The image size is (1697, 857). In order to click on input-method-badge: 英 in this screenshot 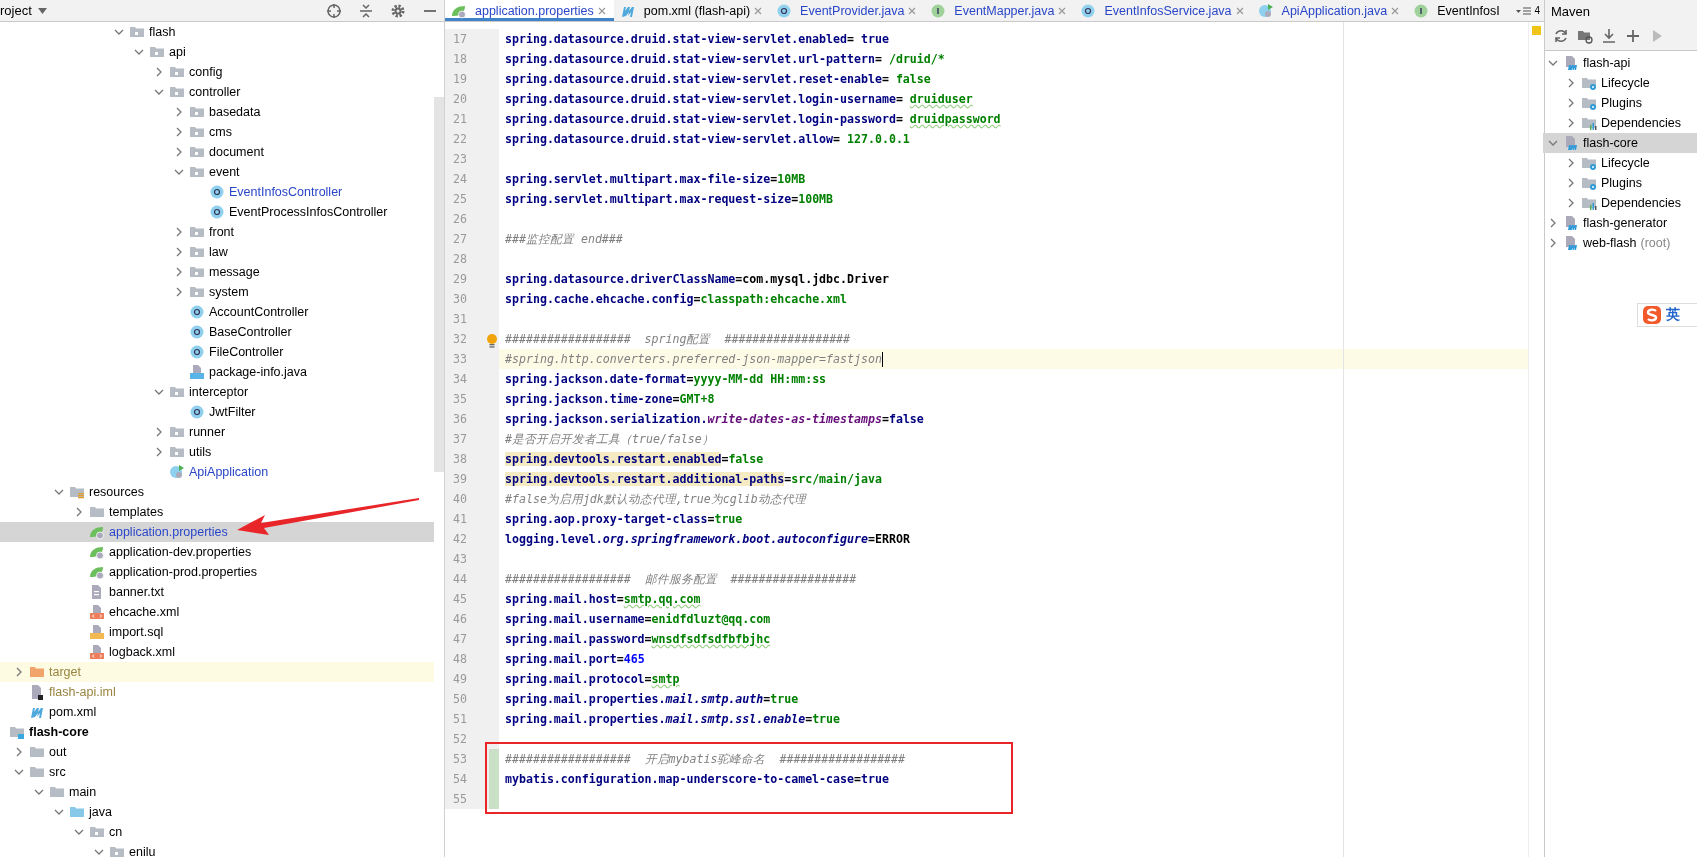, I will do `click(1667, 315)`.